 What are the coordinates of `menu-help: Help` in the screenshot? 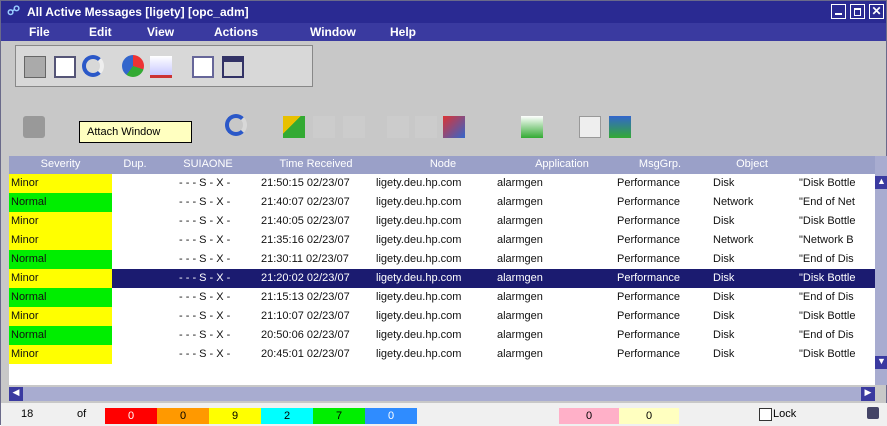 It's located at (403, 32).